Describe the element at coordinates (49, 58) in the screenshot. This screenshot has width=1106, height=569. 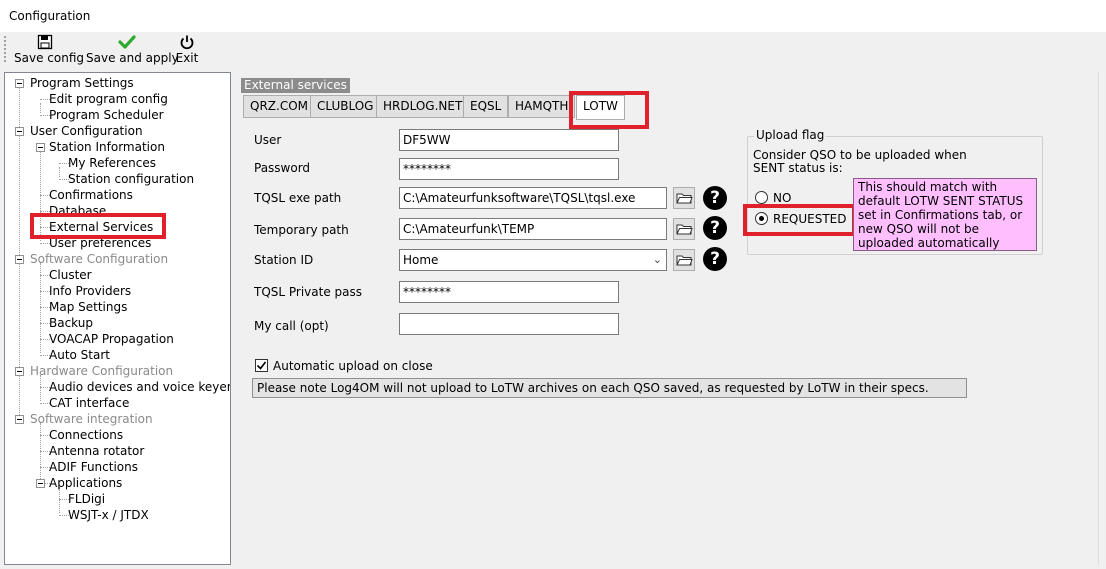
I see `save-config-label: Save config` at that location.